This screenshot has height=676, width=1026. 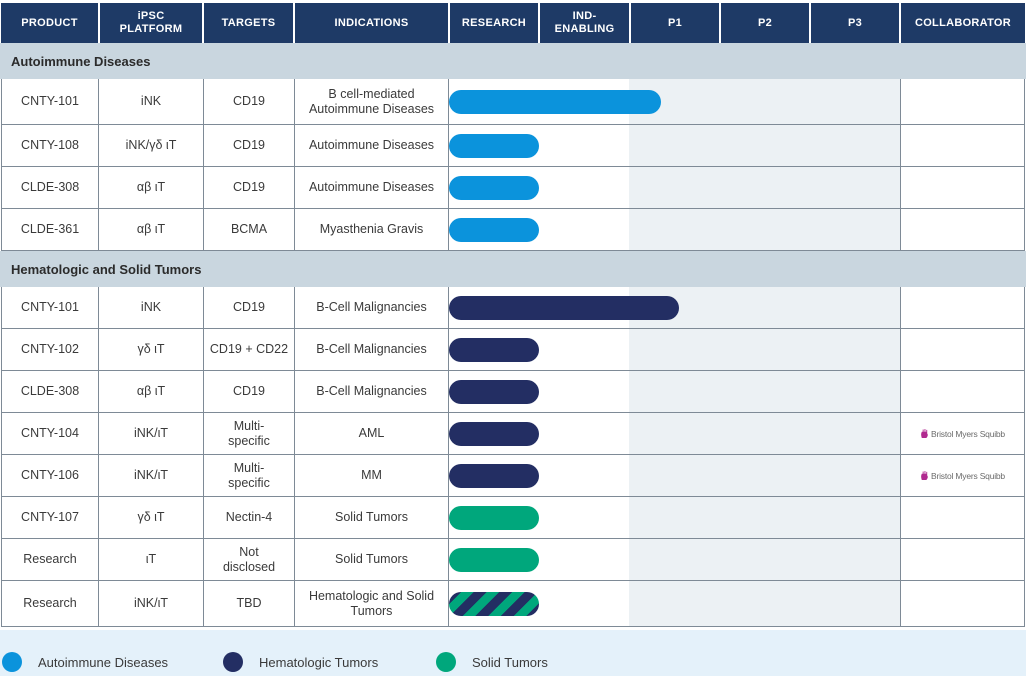 I want to click on header-indications: INDICATIONS, so click(x=371, y=23).